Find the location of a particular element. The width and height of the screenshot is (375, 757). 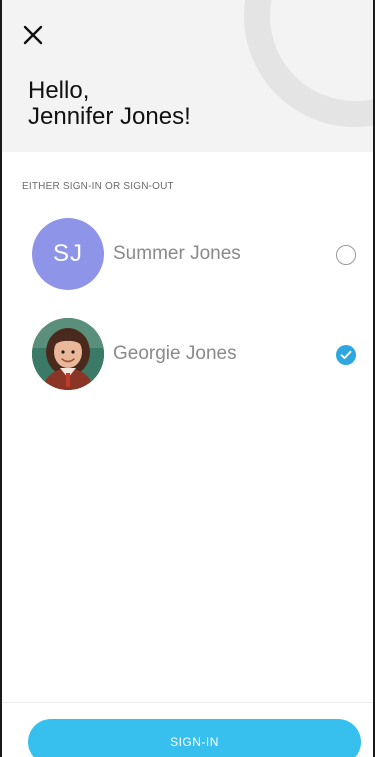

checkmark-icon is located at coordinates (346, 354).